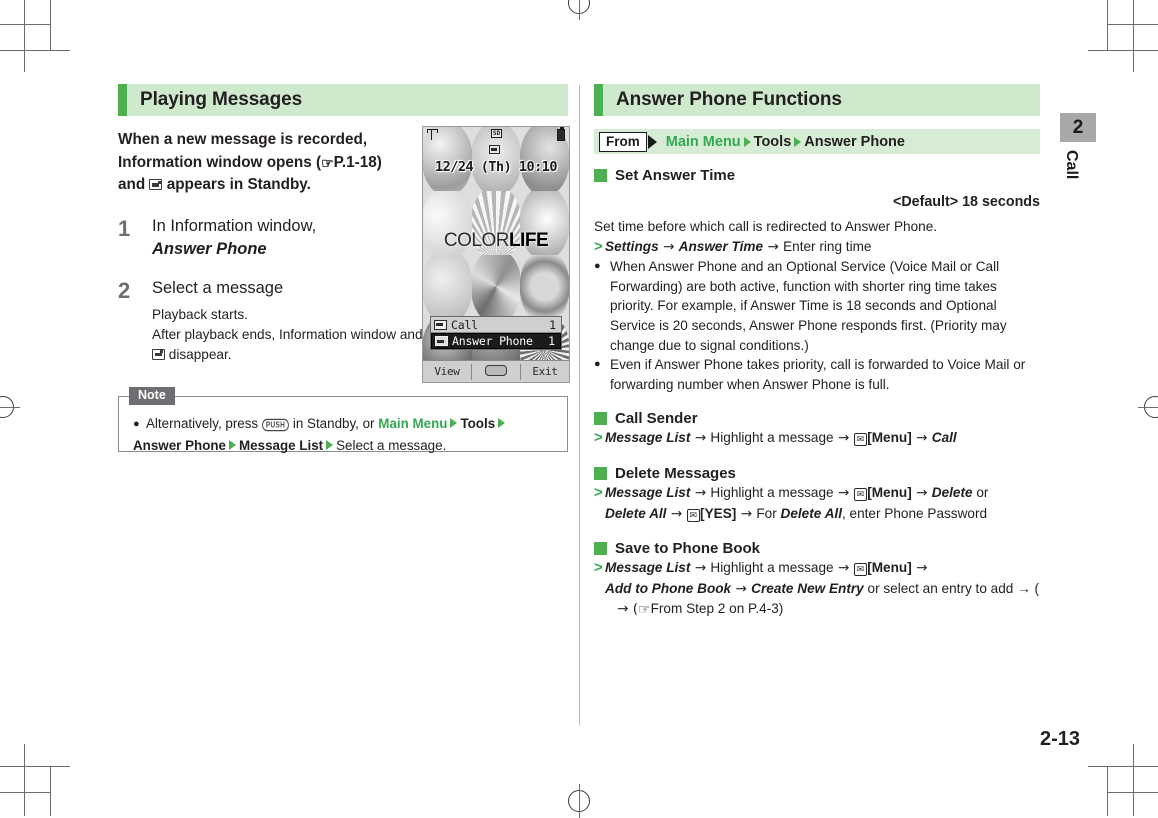 The height and width of the screenshot is (818, 1158). I want to click on subsection-title: Call Sender, so click(656, 419).